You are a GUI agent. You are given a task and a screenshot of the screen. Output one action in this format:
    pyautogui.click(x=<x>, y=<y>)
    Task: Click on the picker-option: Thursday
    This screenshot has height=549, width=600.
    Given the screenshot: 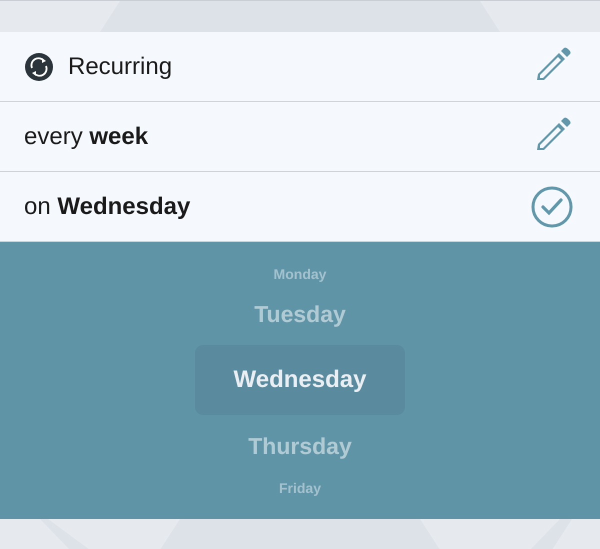 What is the action you would take?
    pyautogui.click(x=300, y=446)
    